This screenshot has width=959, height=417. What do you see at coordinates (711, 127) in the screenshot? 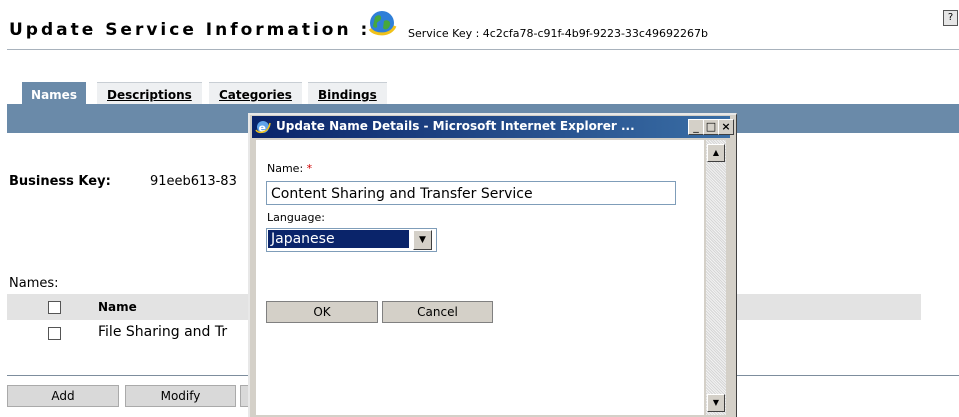
I see `maximize-button: □` at bounding box center [711, 127].